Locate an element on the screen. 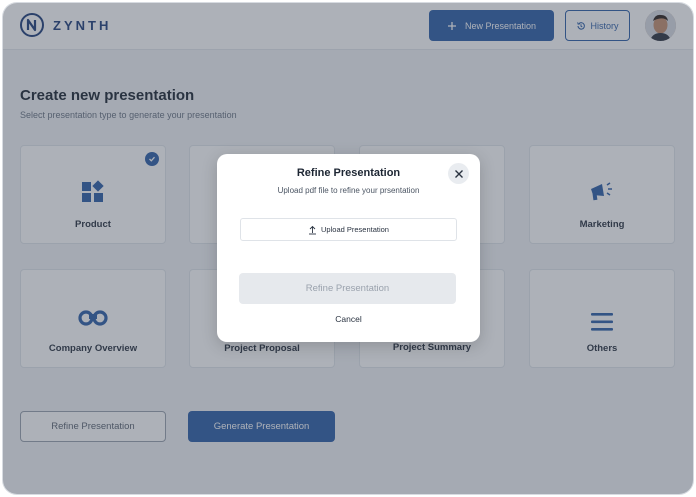 This screenshot has height=497, width=696. upload-label: Upload Presentation is located at coordinates (355, 229).